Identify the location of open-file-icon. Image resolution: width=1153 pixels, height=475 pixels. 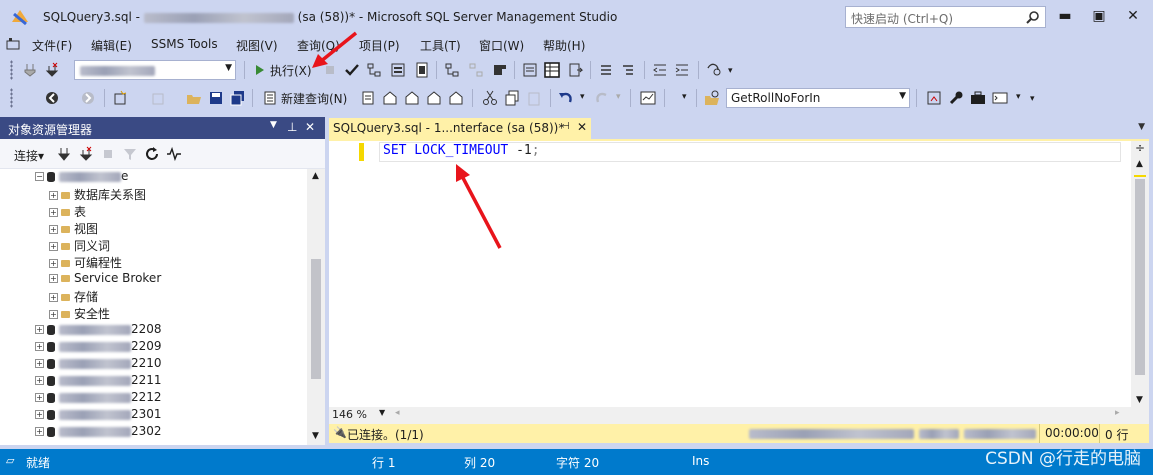
(194, 98).